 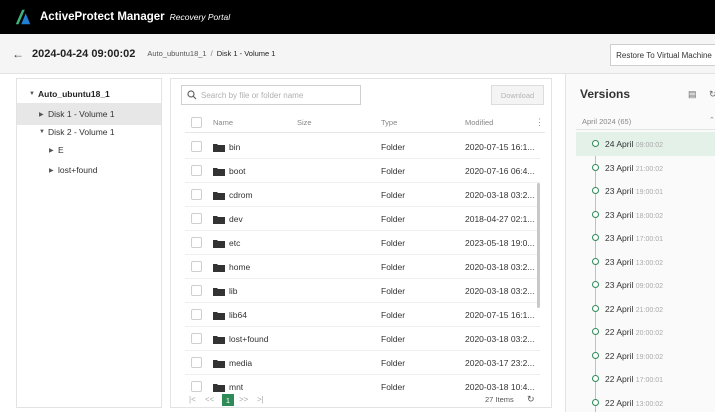 I want to click on version-item: 23 April 18:00:02, so click(x=645, y=215).